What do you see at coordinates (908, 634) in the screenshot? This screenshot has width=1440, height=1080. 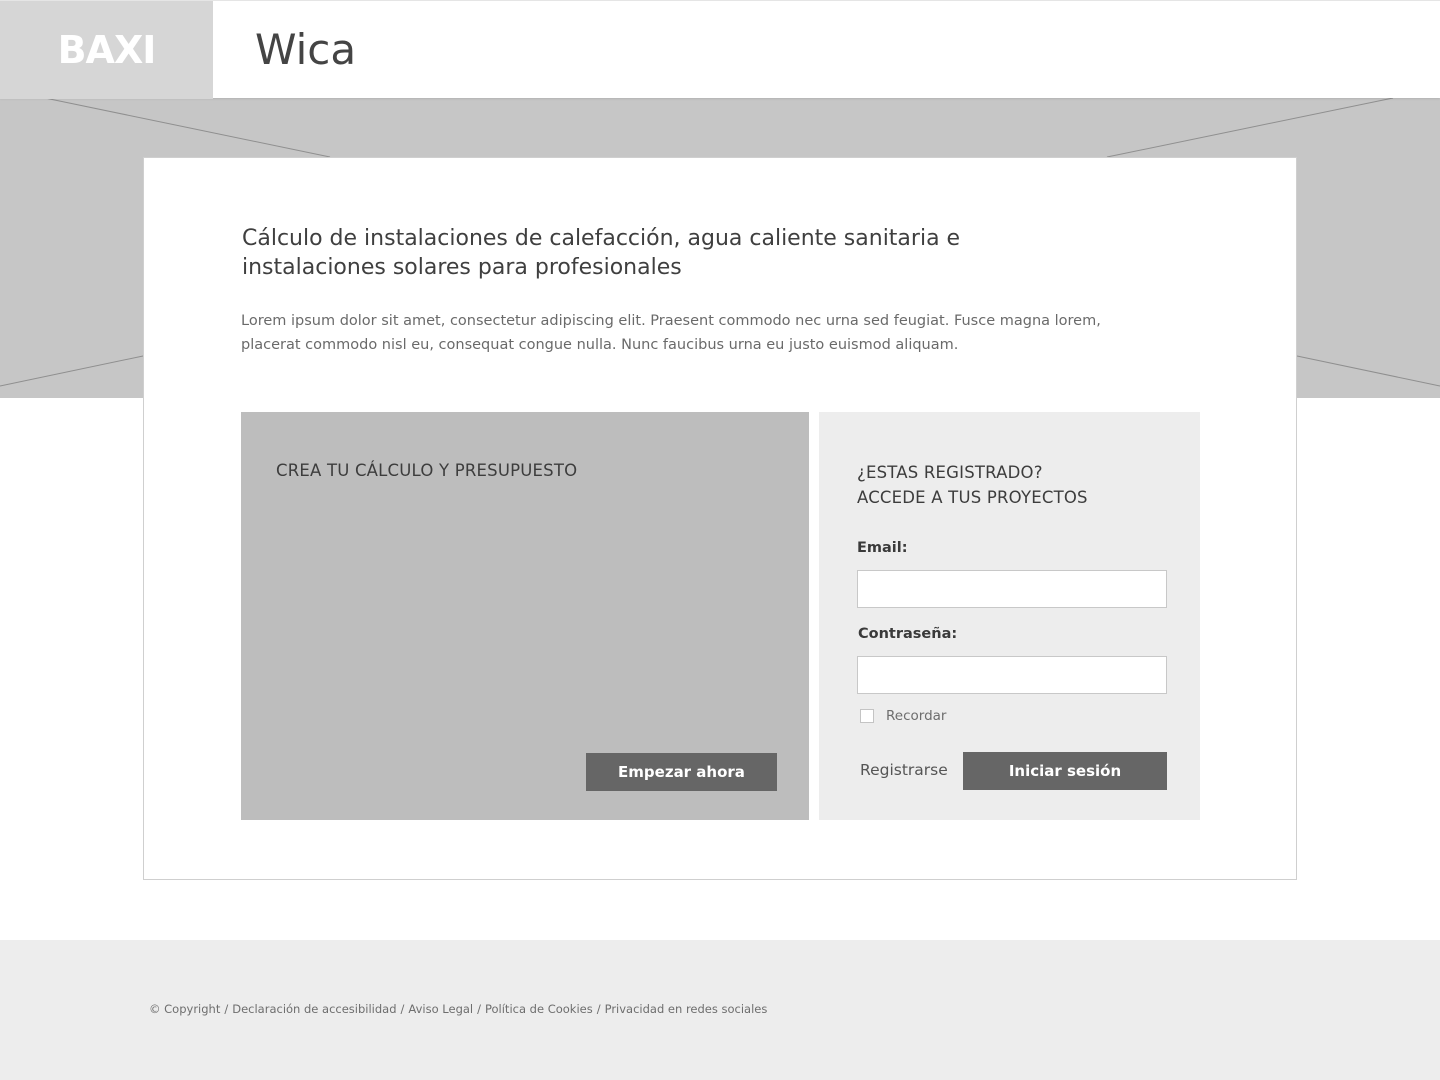 I see `password-label: Contraseña:` at bounding box center [908, 634].